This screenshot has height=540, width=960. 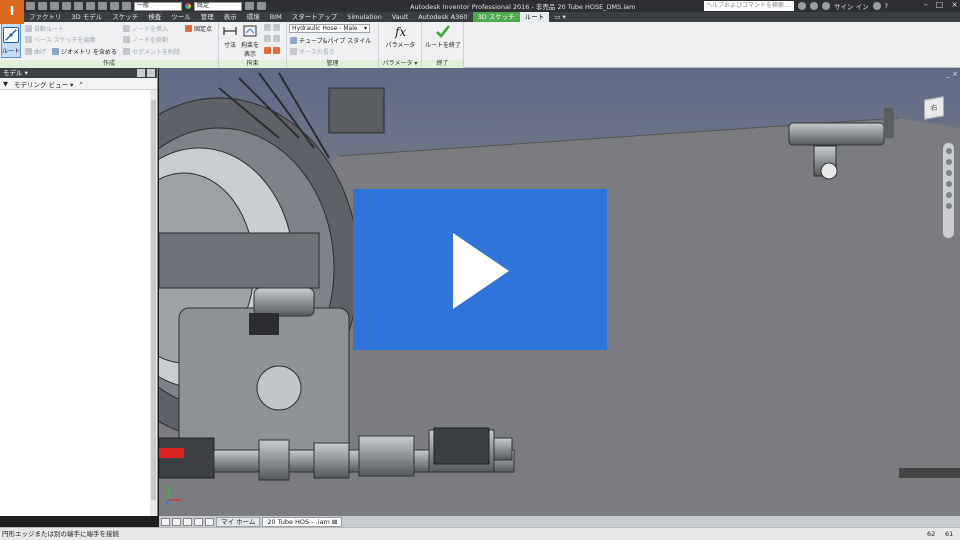 I want to click on parameters-button: fx パラメータ, so click(x=400, y=36).